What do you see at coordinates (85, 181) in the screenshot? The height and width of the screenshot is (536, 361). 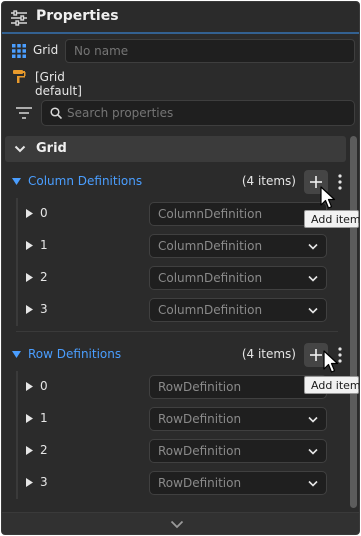 I see `column-definitions-title: Column Definitions` at bounding box center [85, 181].